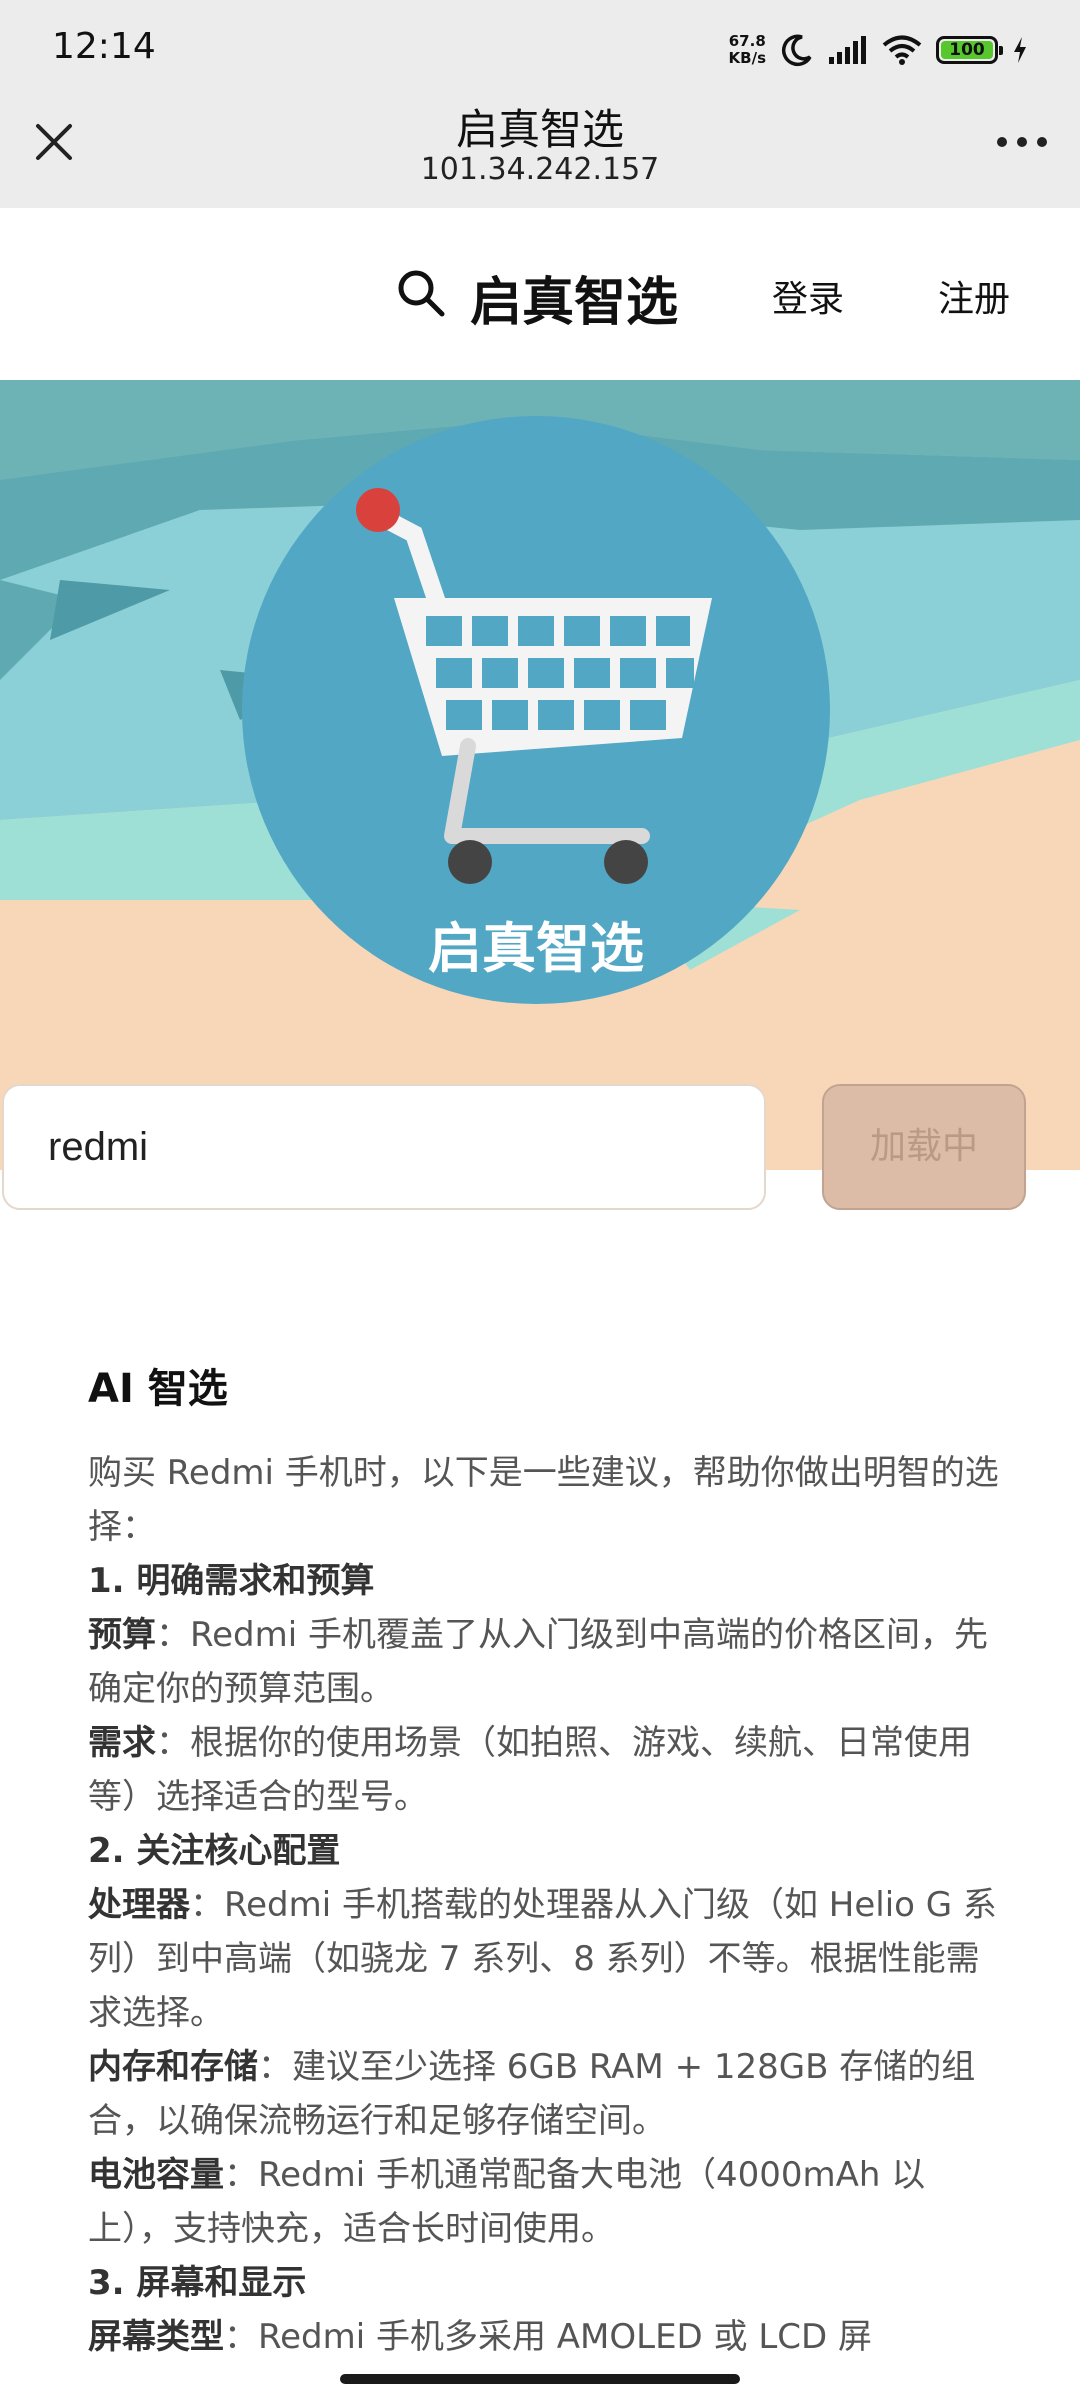  Describe the element at coordinates (847, 50) in the screenshot. I see `signal-icon` at that location.